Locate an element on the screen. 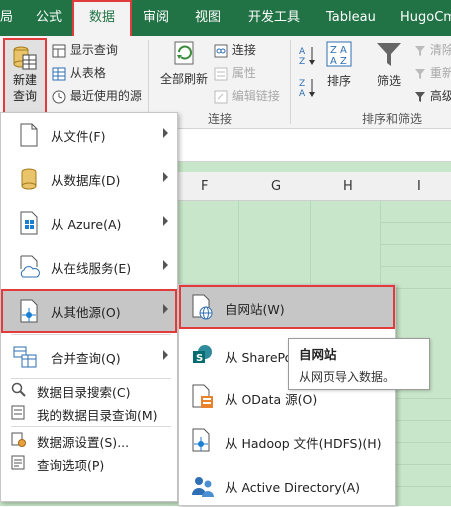  show-query-label: 显示查询 is located at coordinates (93, 50).